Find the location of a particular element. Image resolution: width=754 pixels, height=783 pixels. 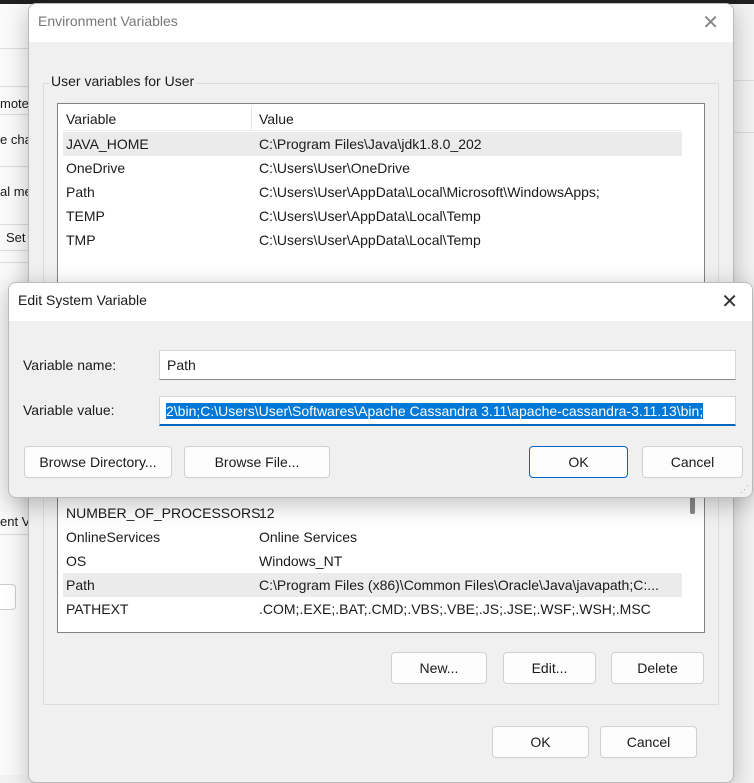

column-header-variable: Variable is located at coordinates (91, 119).